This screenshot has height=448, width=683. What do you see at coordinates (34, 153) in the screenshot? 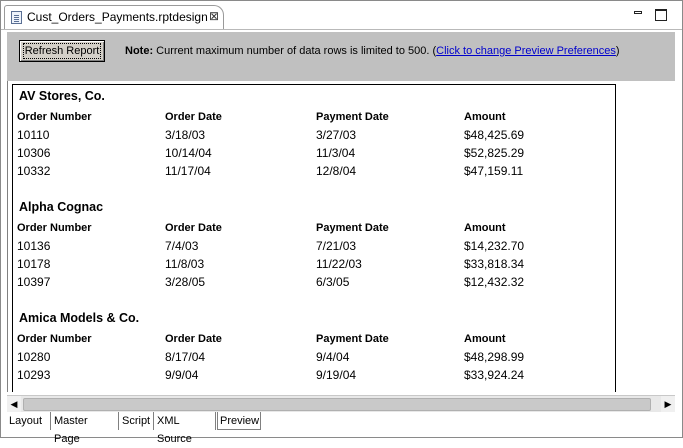
I see `table-cell: 10306` at bounding box center [34, 153].